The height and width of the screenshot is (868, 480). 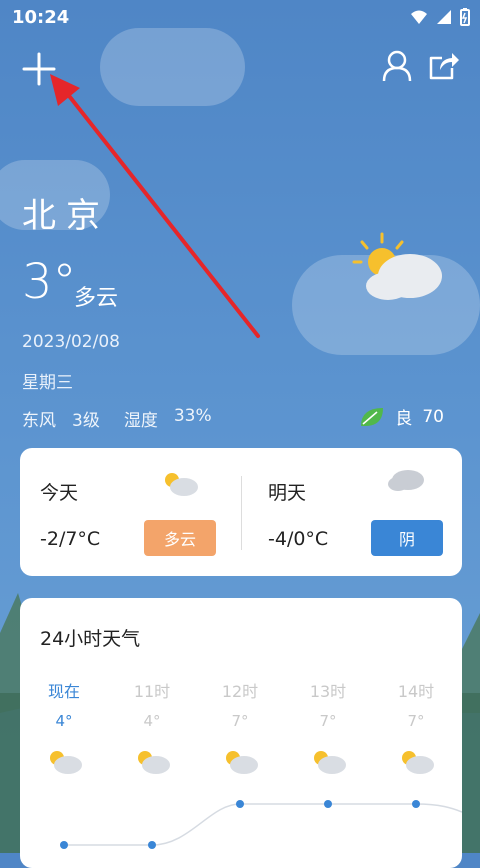 I want to click on hour-label: 14时, so click(x=416, y=691).